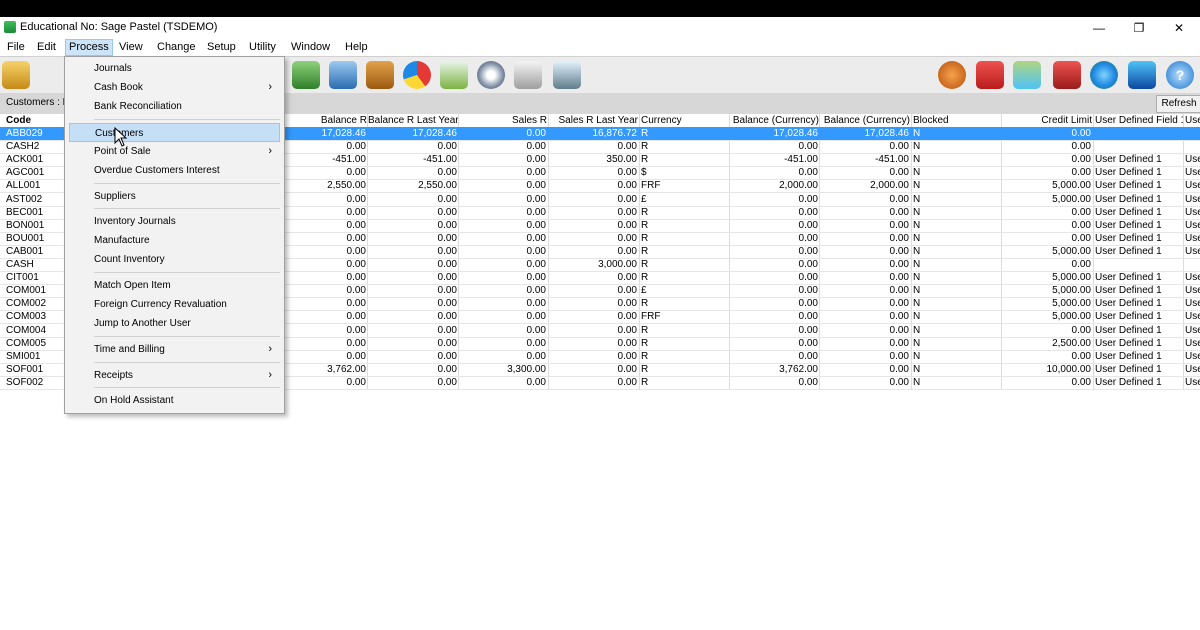  Describe the element at coordinates (1192, 120) in the screenshot. I see `col-user-defined-2: Use` at that location.